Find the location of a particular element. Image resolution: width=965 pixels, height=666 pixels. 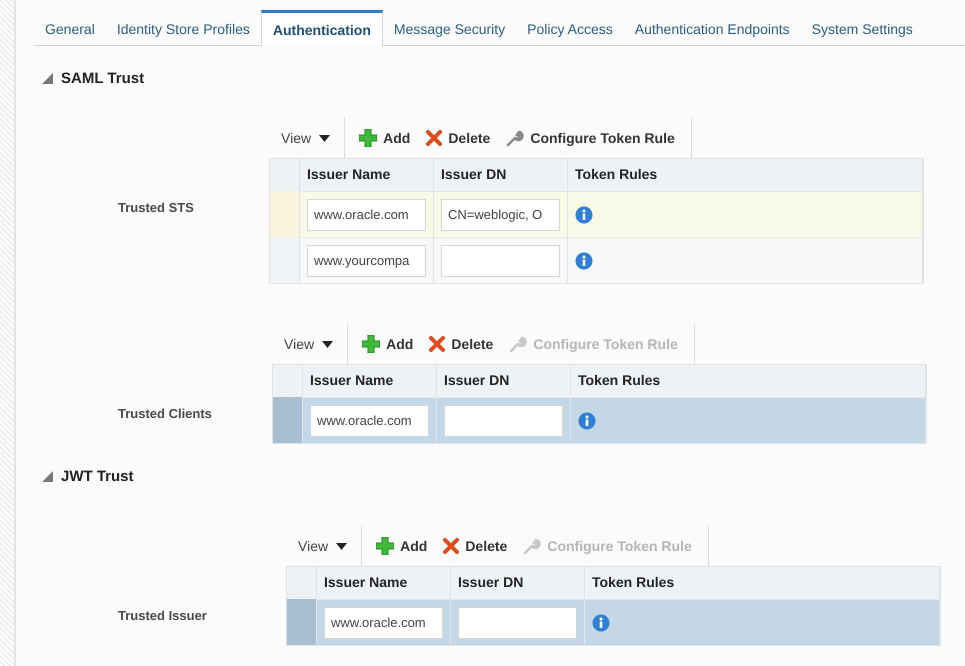

tab: Policy Access is located at coordinates (570, 27).